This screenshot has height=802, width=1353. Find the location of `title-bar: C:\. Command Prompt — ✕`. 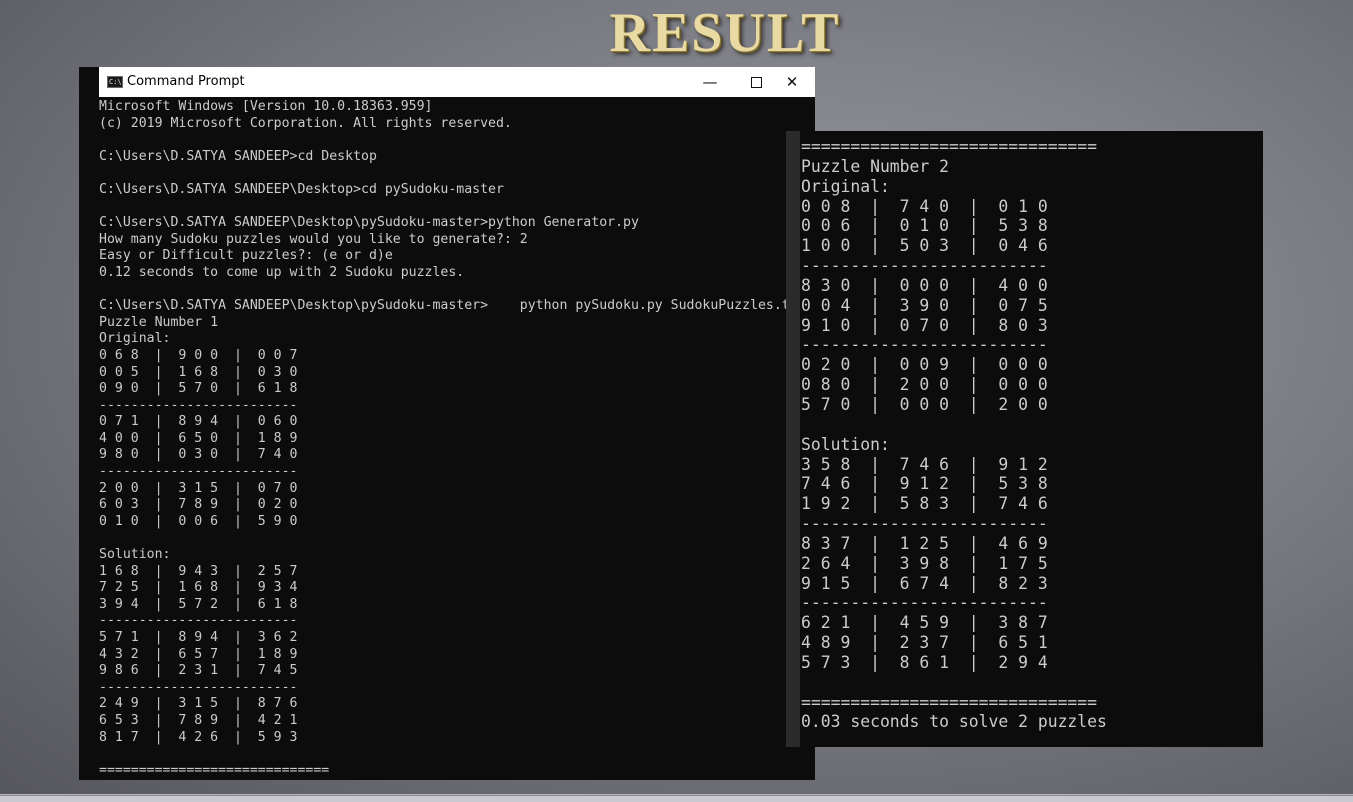

title-bar: C:\. Command Prompt — ✕ is located at coordinates (457, 82).